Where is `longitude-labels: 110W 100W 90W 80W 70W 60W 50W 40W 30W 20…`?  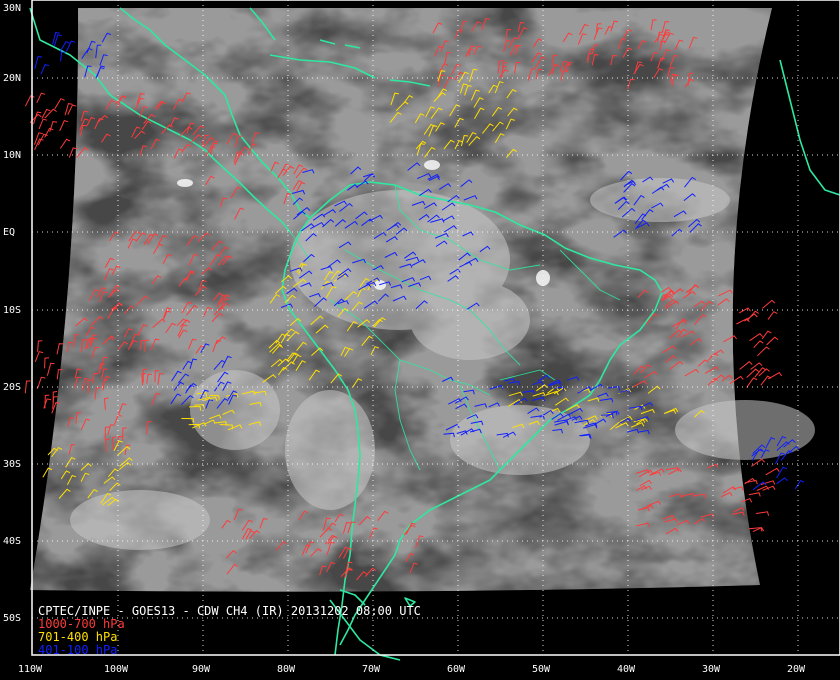 longitude-labels: 110W 100W 90W 80W 70W 60W 50W 40W 30W 20… is located at coordinates (412, 669).